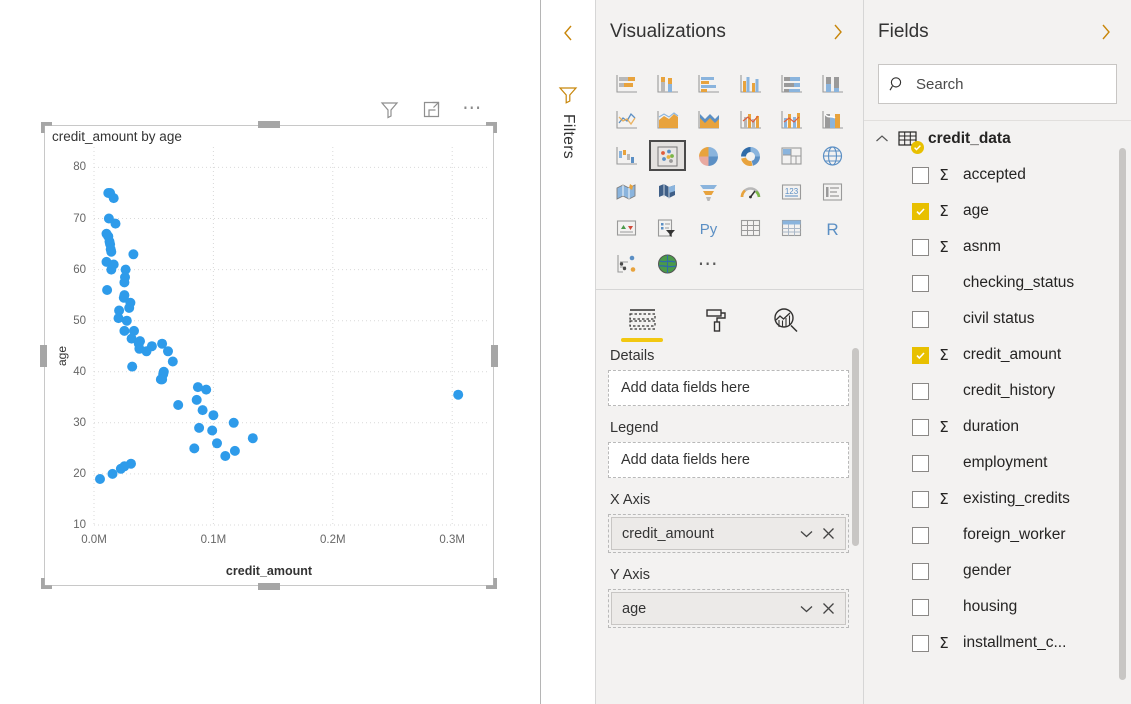  I want to click on field-row-housing: housing, so click(997, 607).